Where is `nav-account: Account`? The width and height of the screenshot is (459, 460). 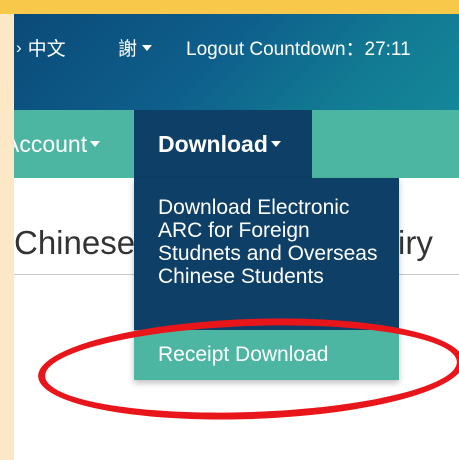
nav-account: Account is located at coordinates (57, 144).